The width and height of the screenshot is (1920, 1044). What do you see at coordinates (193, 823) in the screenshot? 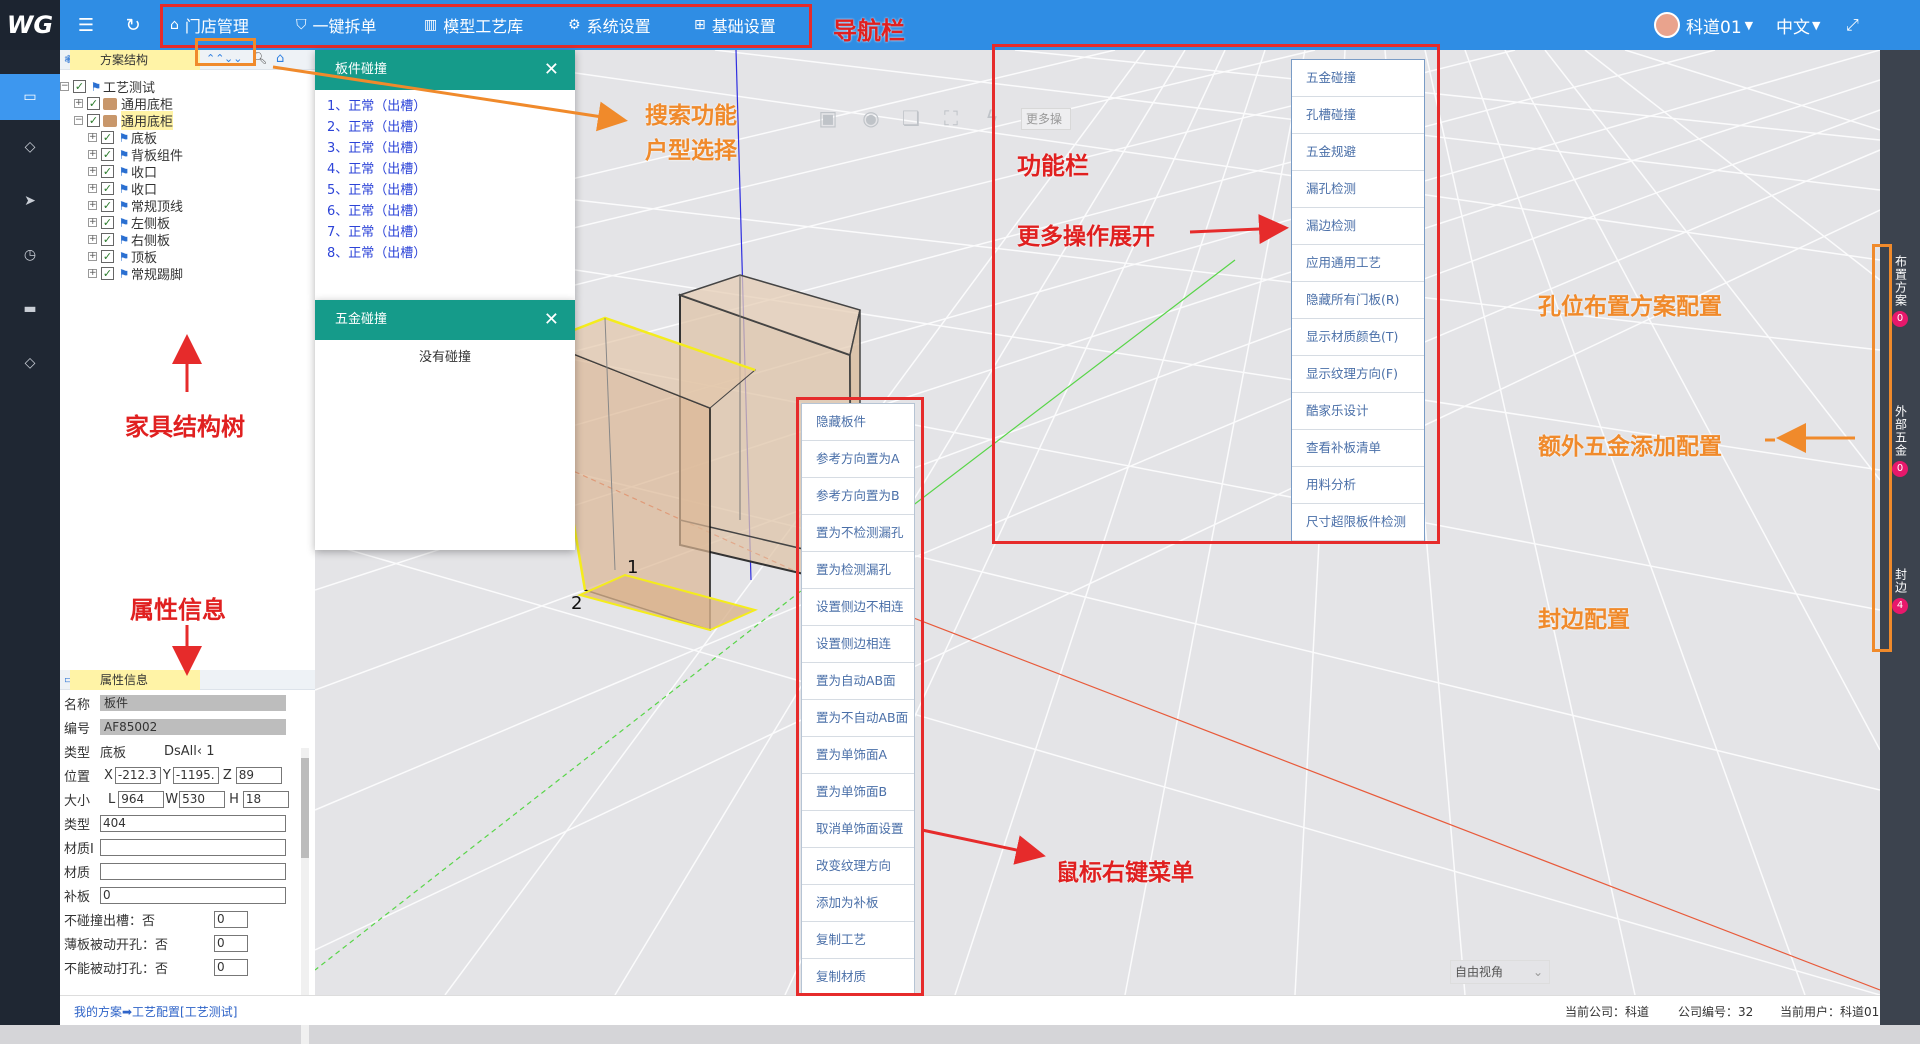
I see `kind-input: 404` at bounding box center [193, 823].